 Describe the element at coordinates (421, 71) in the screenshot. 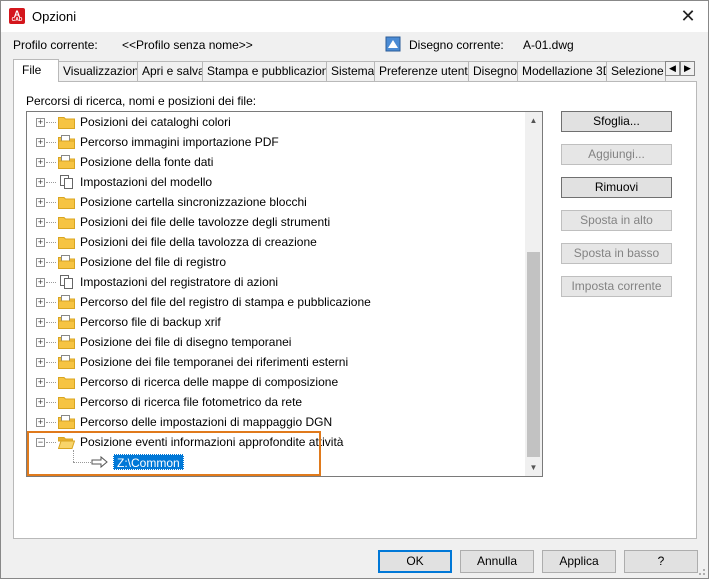

I see `tab-preferenze-utente: Preferenze utente` at that location.